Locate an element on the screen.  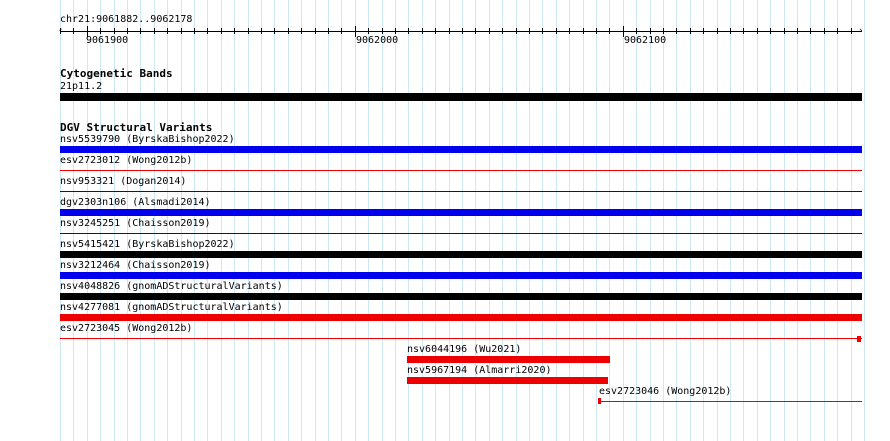
variant-label: nsv3212464 (Chaisson2019) is located at coordinates (135, 265).